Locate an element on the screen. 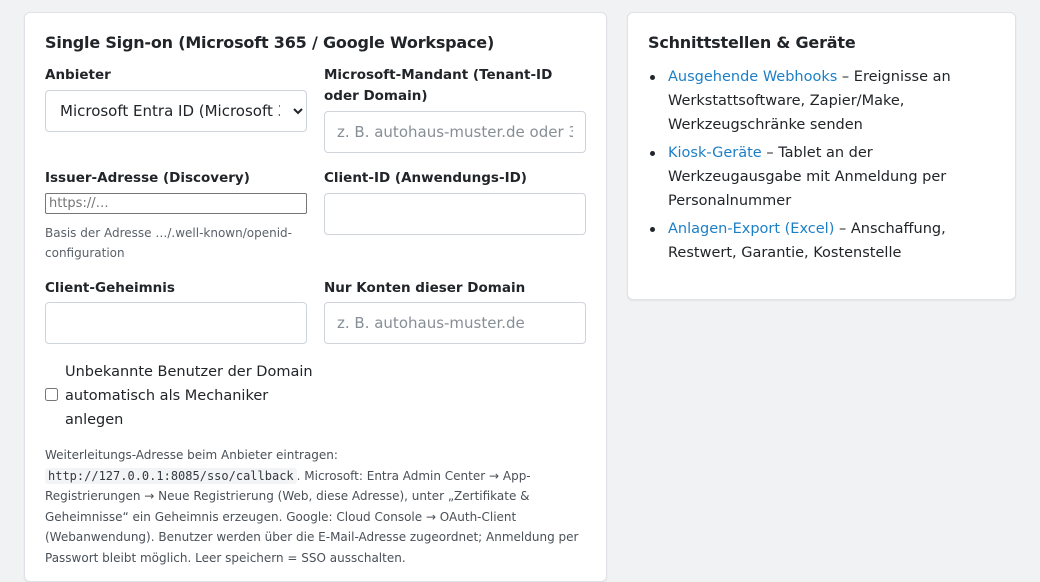 The height and width of the screenshot is (582, 1040). asset-export-link: Anlagen-Export (Excel) is located at coordinates (751, 229).